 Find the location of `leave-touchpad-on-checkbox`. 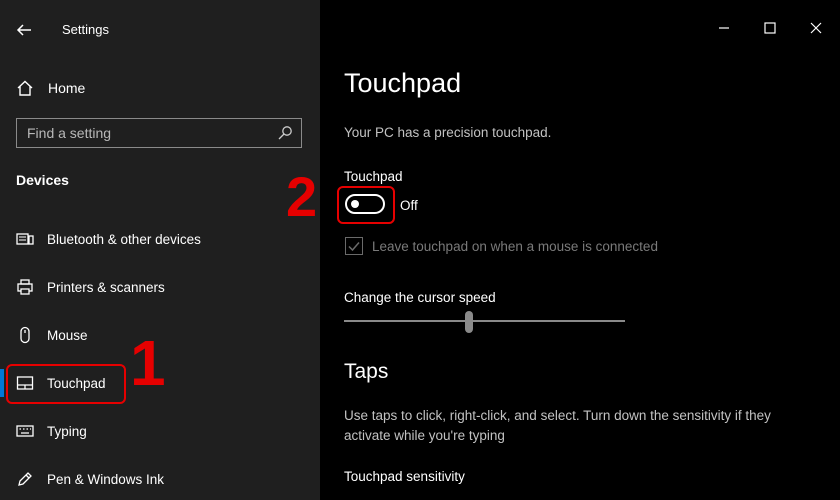

leave-touchpad-on-checkbox is located at coordinates (354, 246).